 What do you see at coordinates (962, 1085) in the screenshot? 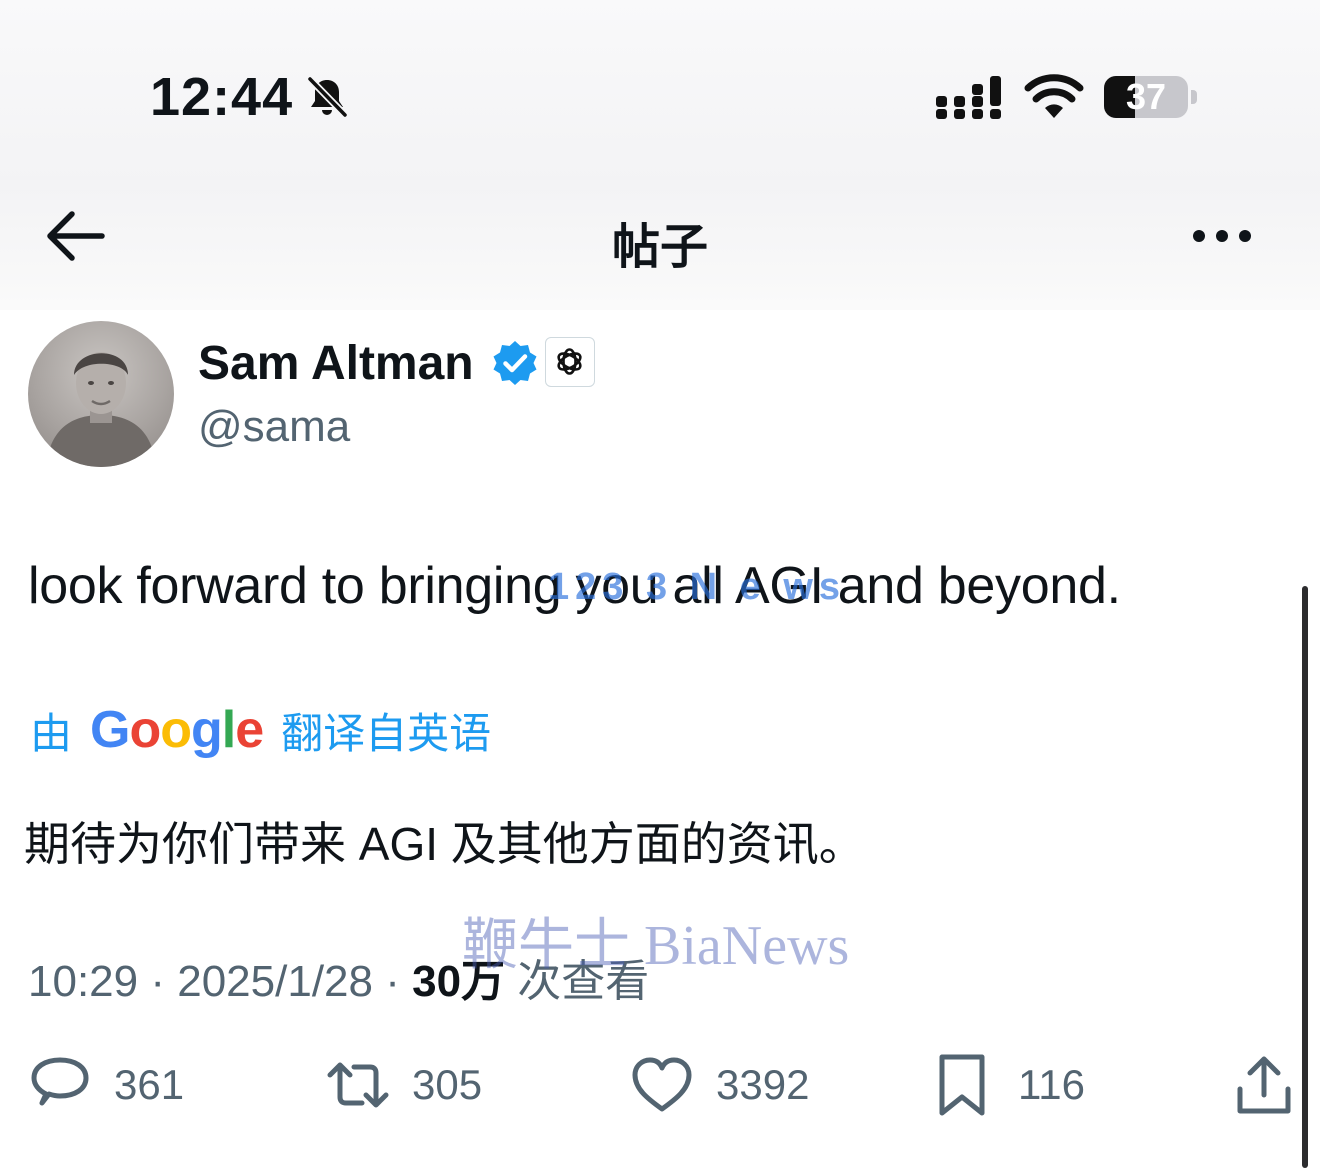
I see `bookmark-icon` at bounding box center [962, 1085].